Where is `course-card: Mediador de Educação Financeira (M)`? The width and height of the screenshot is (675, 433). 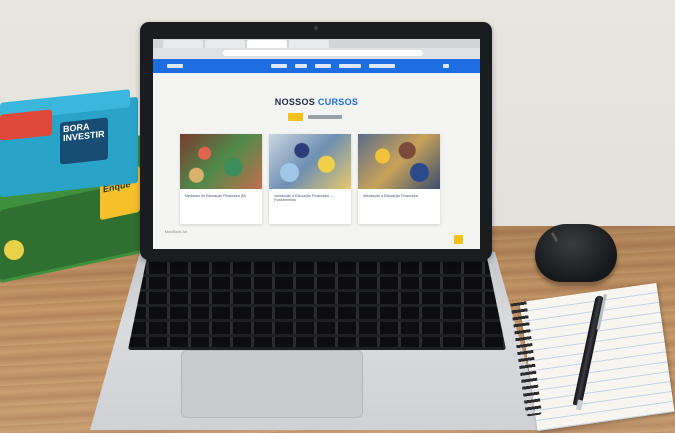 course-card: Mediador de Educação Financeira (M) is located at coordinates (221, 179).